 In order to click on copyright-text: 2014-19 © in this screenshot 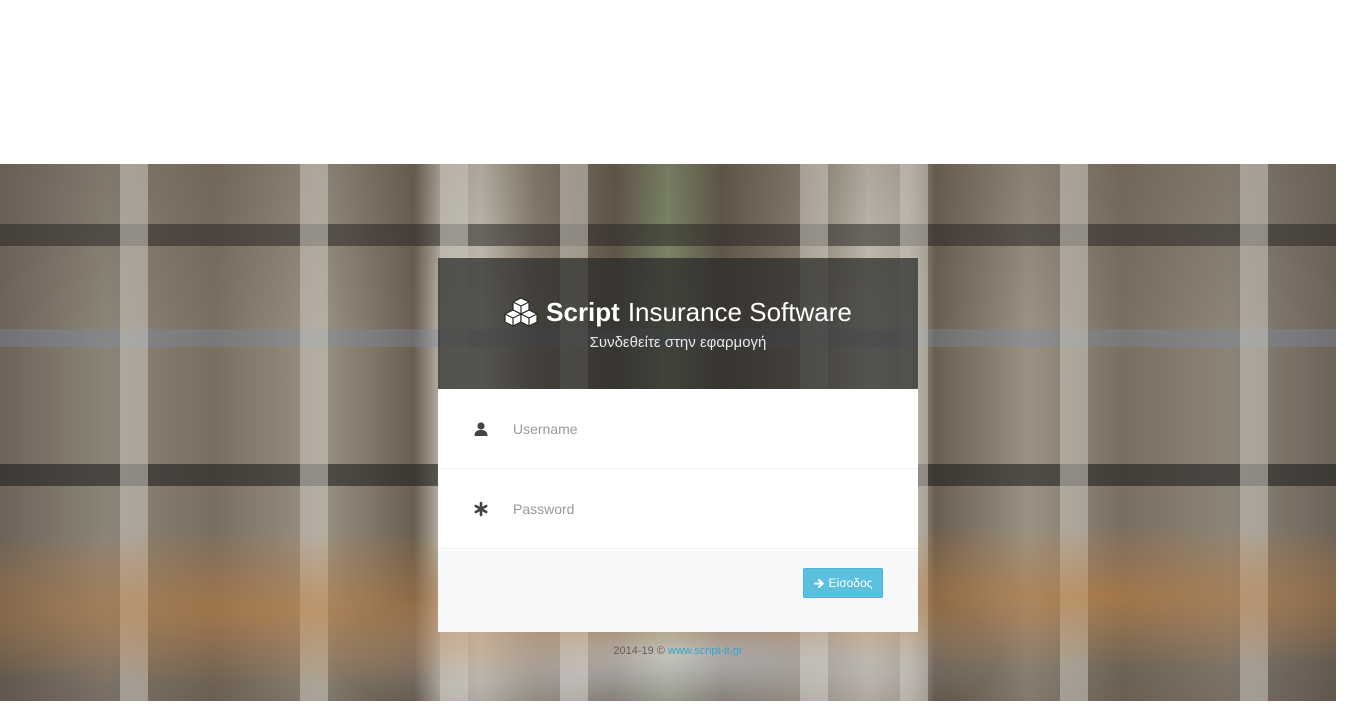, I will do `click(639, 651)`.